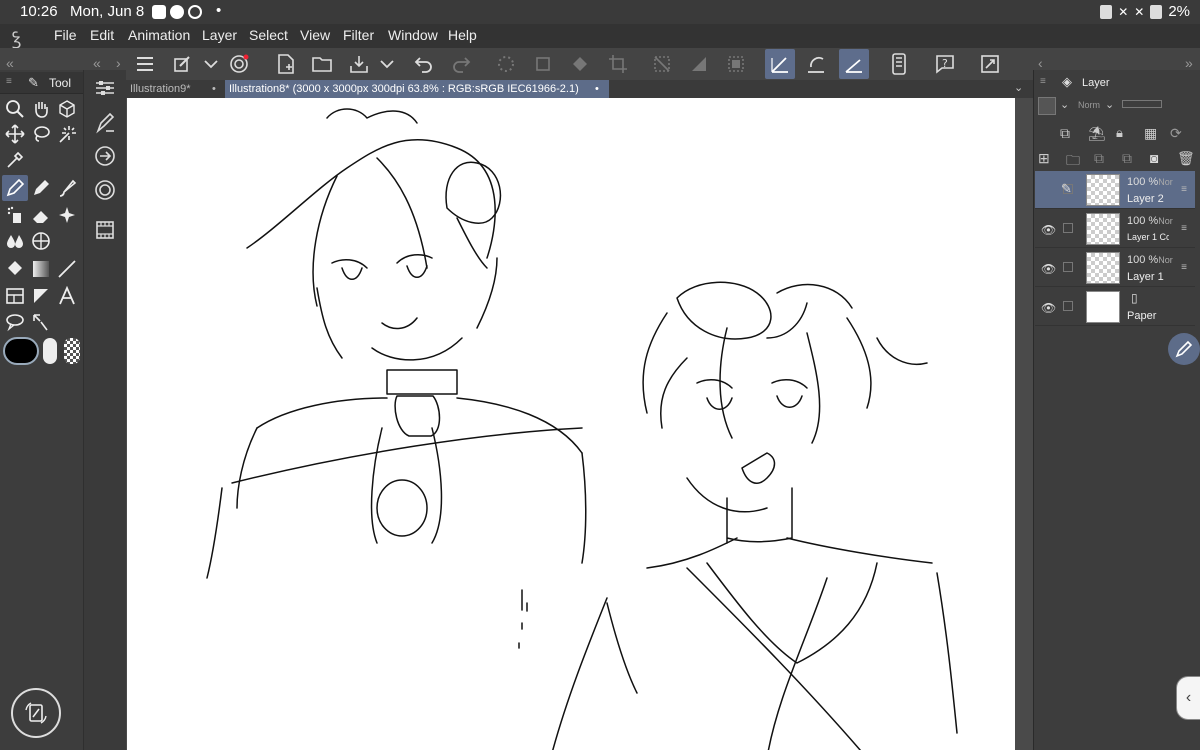 Image resolution: width=1200 pixels, height=750 pixels. Describe the element at coordinates (1115, 190) in the screenshot. I see `layer-row: ✎ 100 %Nor Layer 2 ≡` at that location.